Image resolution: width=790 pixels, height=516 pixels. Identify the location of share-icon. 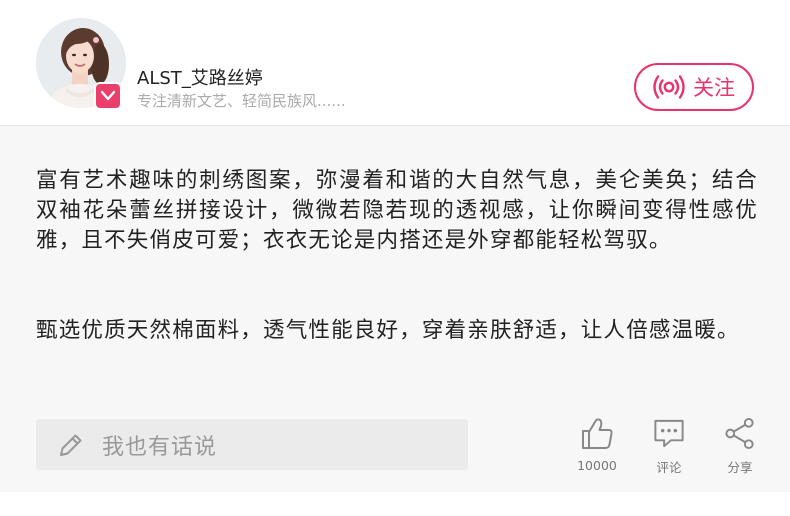
(739, 433).